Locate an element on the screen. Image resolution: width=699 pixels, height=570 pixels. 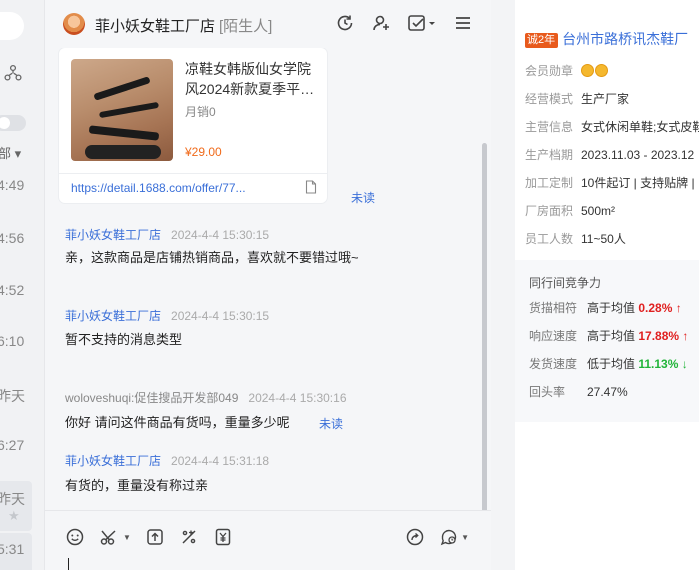
company-line: 诚2年 台州市路桥讯杰鞋厂 is located at coordinates (606, 39).